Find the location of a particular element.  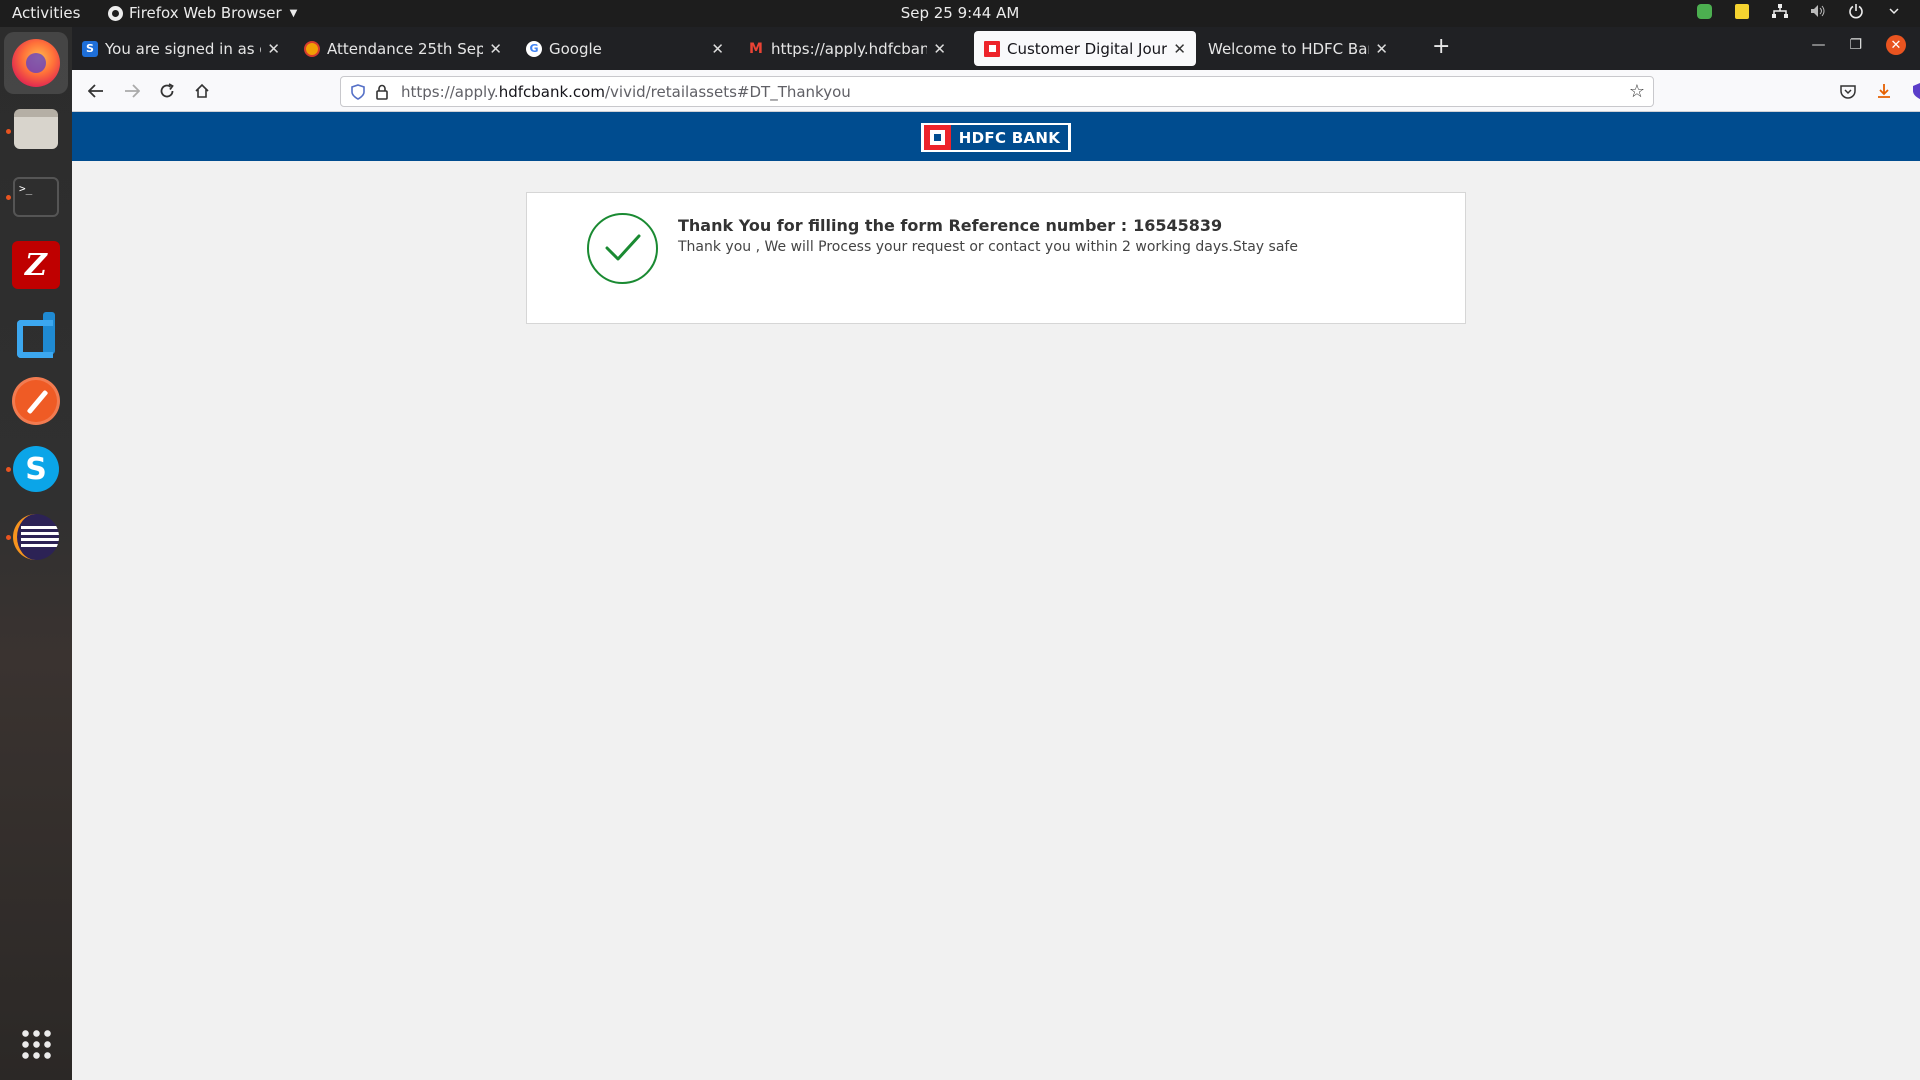

back-button is located at coordinates (96, 91).